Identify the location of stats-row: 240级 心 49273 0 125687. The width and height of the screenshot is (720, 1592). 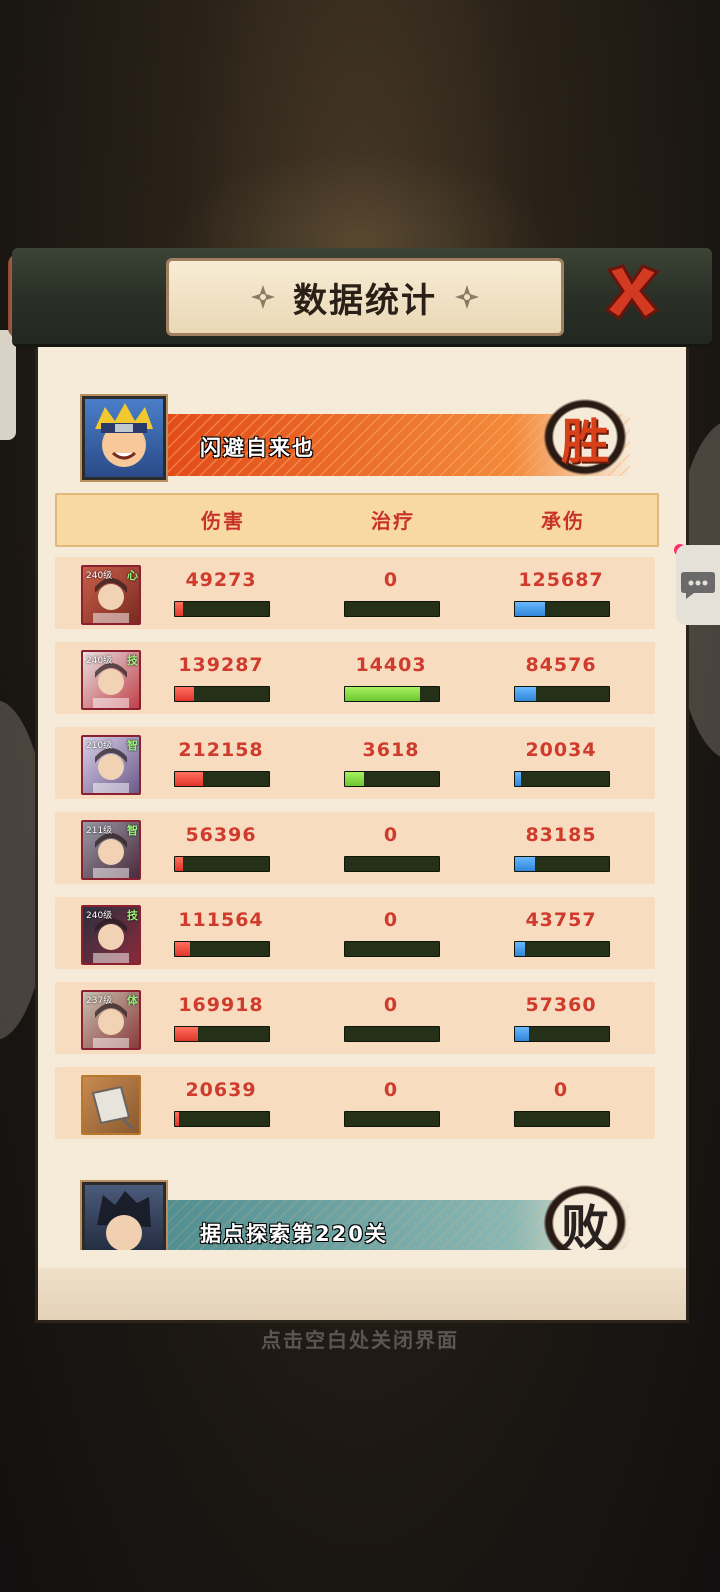
(355, 593).